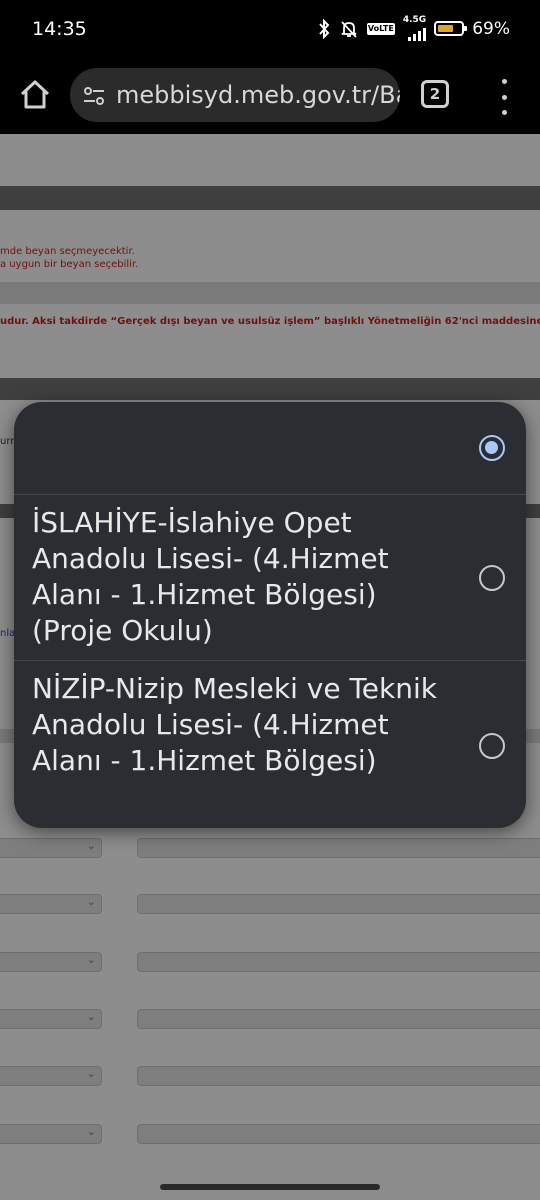  Describe the element at coordinates (35, 95) in the screenshot. I see `home-icon` at that location.